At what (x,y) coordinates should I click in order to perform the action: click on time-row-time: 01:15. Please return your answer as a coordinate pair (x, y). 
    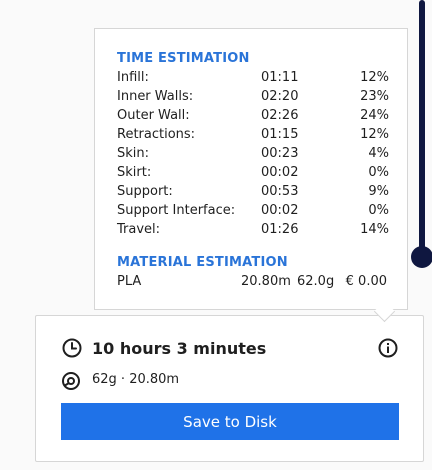
    Looking at the image, I should click on (280, 134).